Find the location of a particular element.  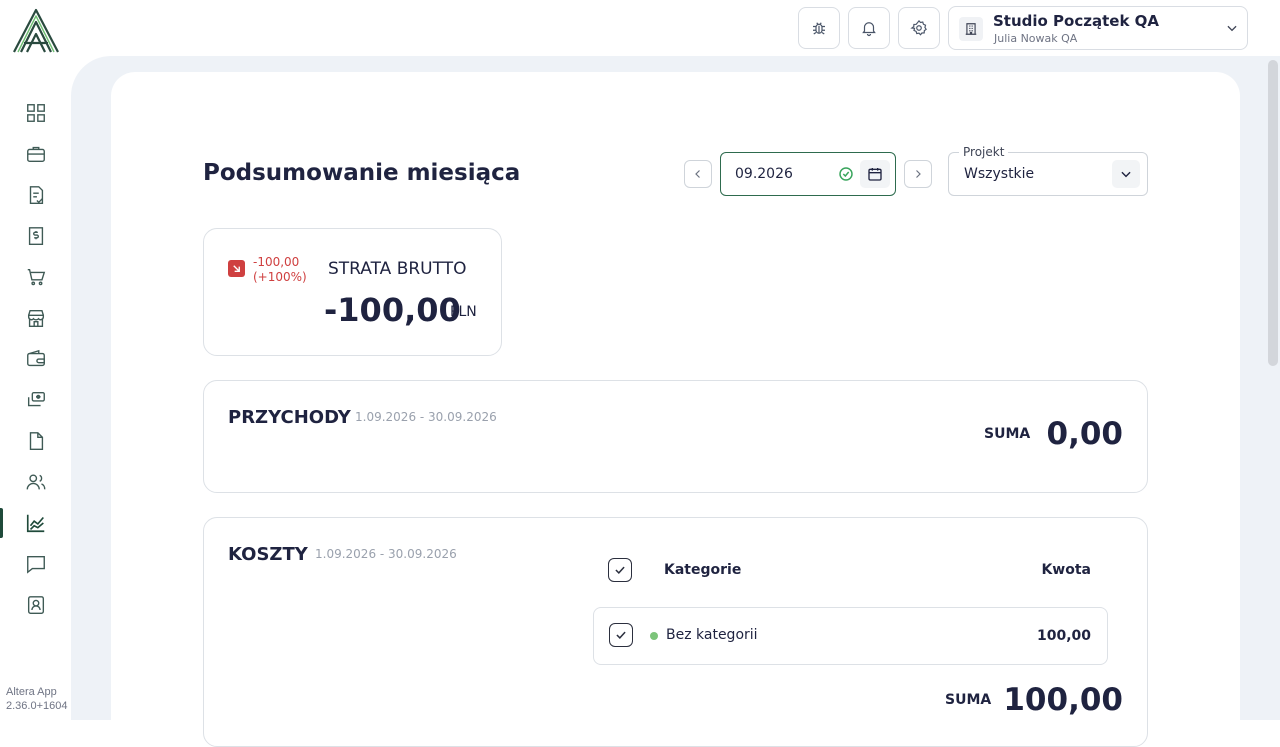

calendar-button is located at coordinates (875, 174).